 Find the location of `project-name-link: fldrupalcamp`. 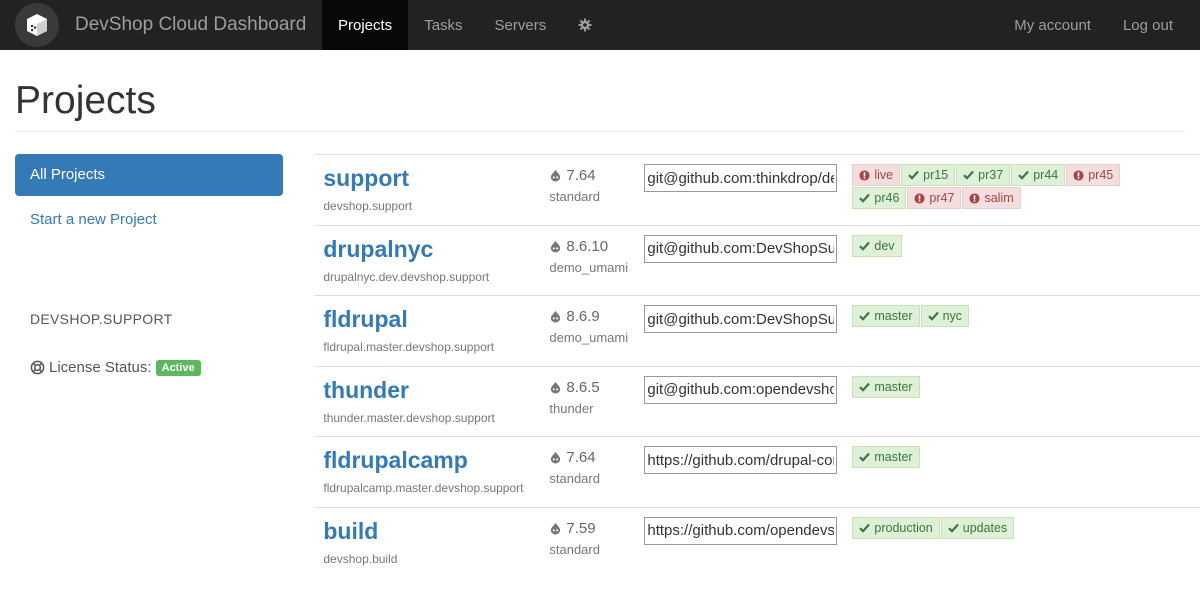

project-name-link: fldrupalcamp is located at coordinates (395, 460).